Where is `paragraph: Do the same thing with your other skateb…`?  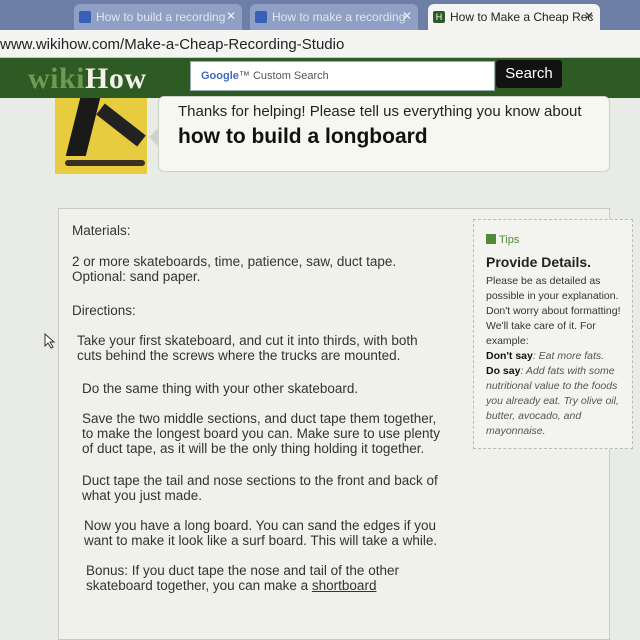 paragraph: Do the same thing with your other skateb… is located at coordinates (220, 388).